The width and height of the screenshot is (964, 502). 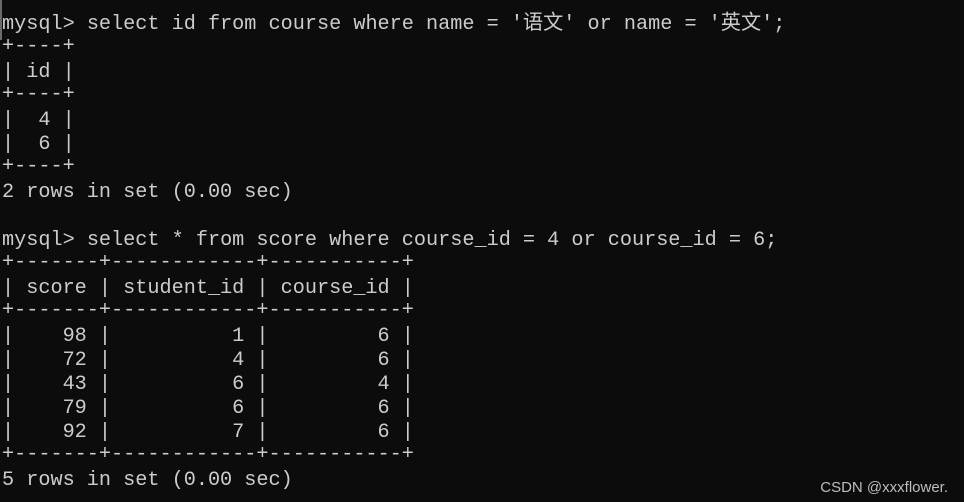 I want to click on table-header: | id |, so click(x=38, y=72).